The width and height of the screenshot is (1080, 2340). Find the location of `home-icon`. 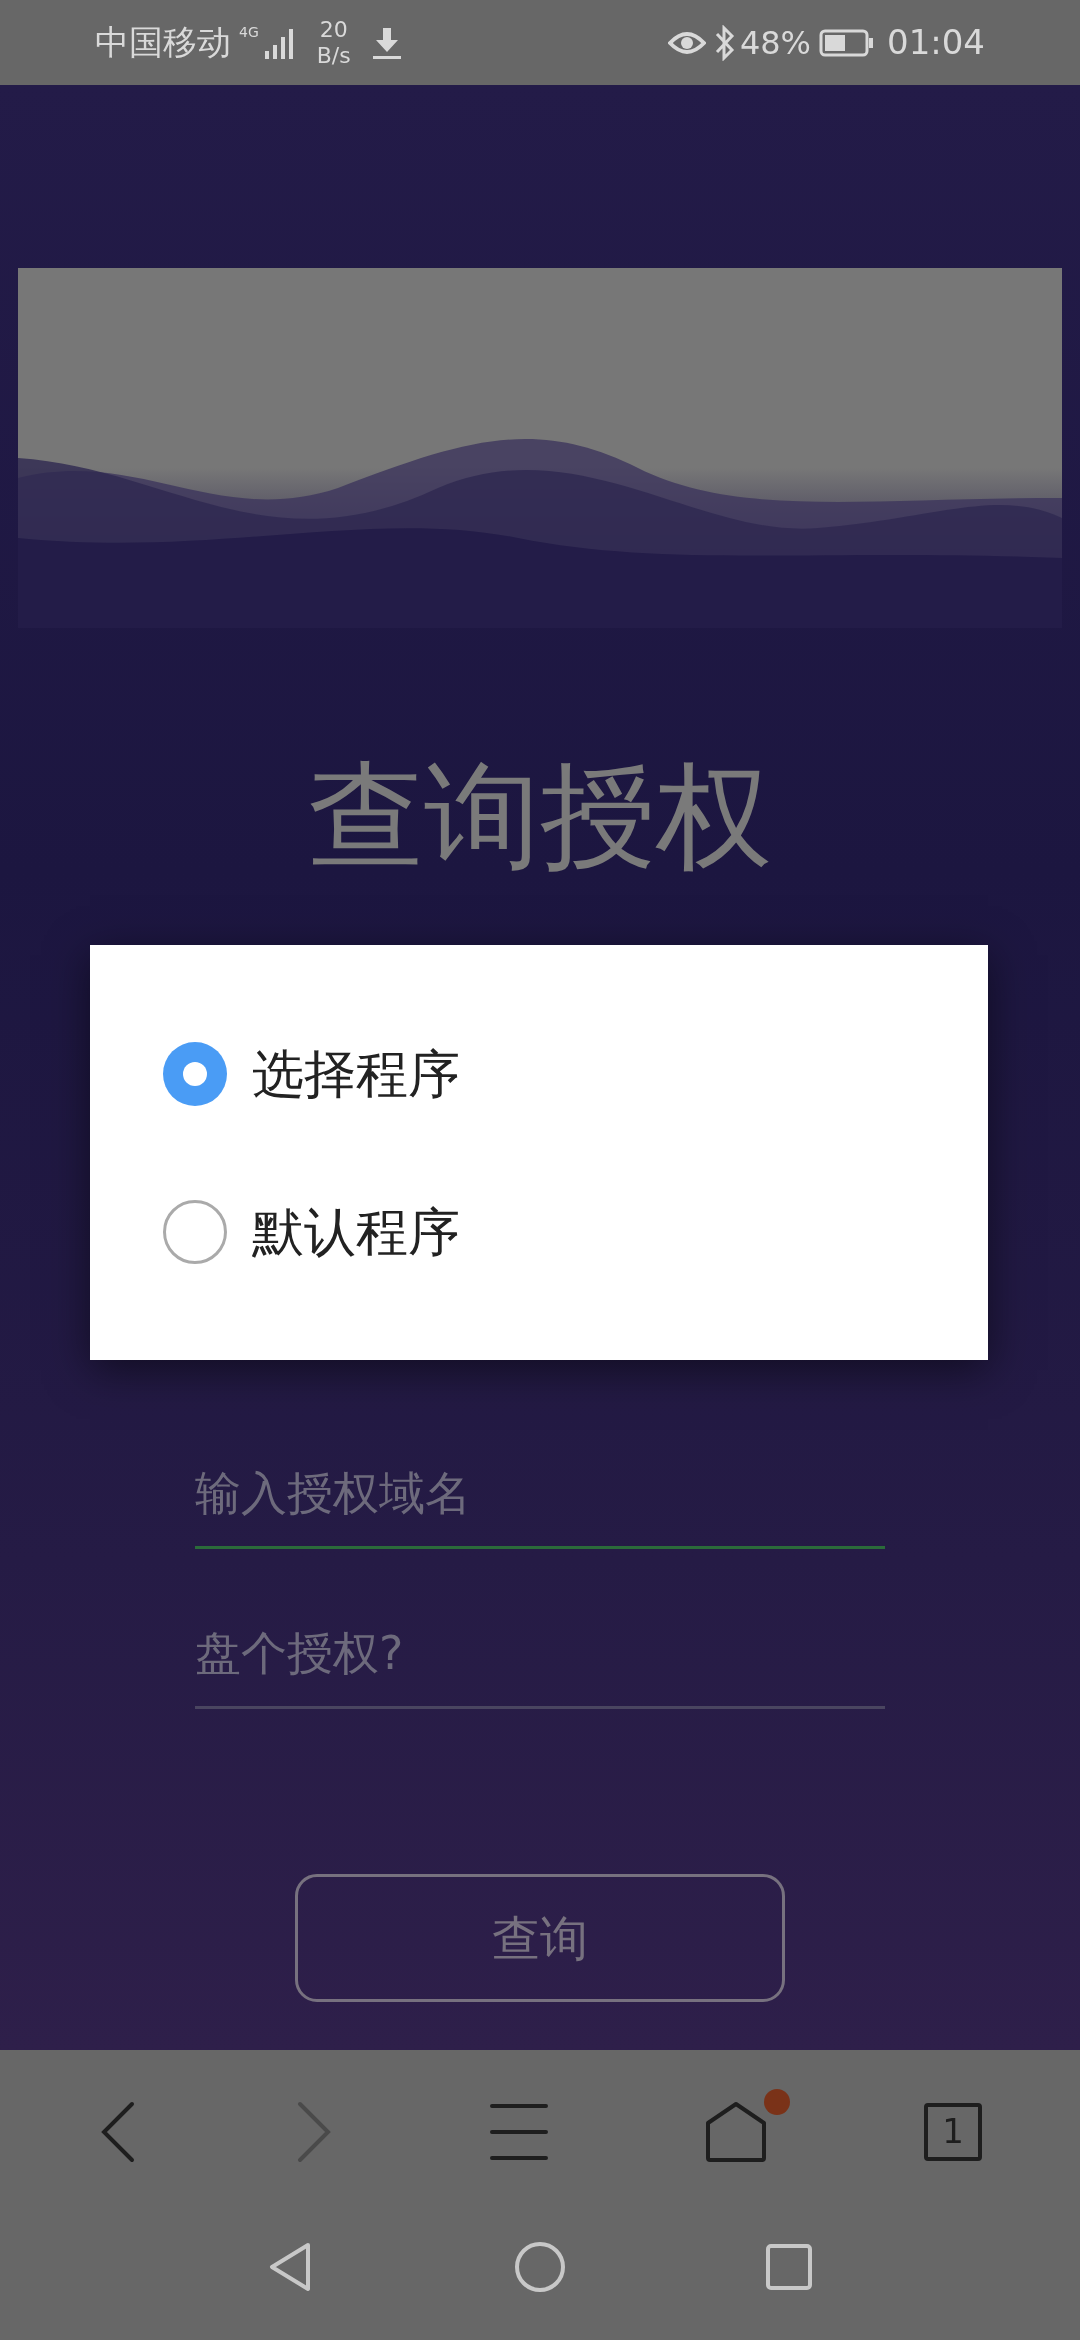

home-icon is located at coordinates (736, 2131).